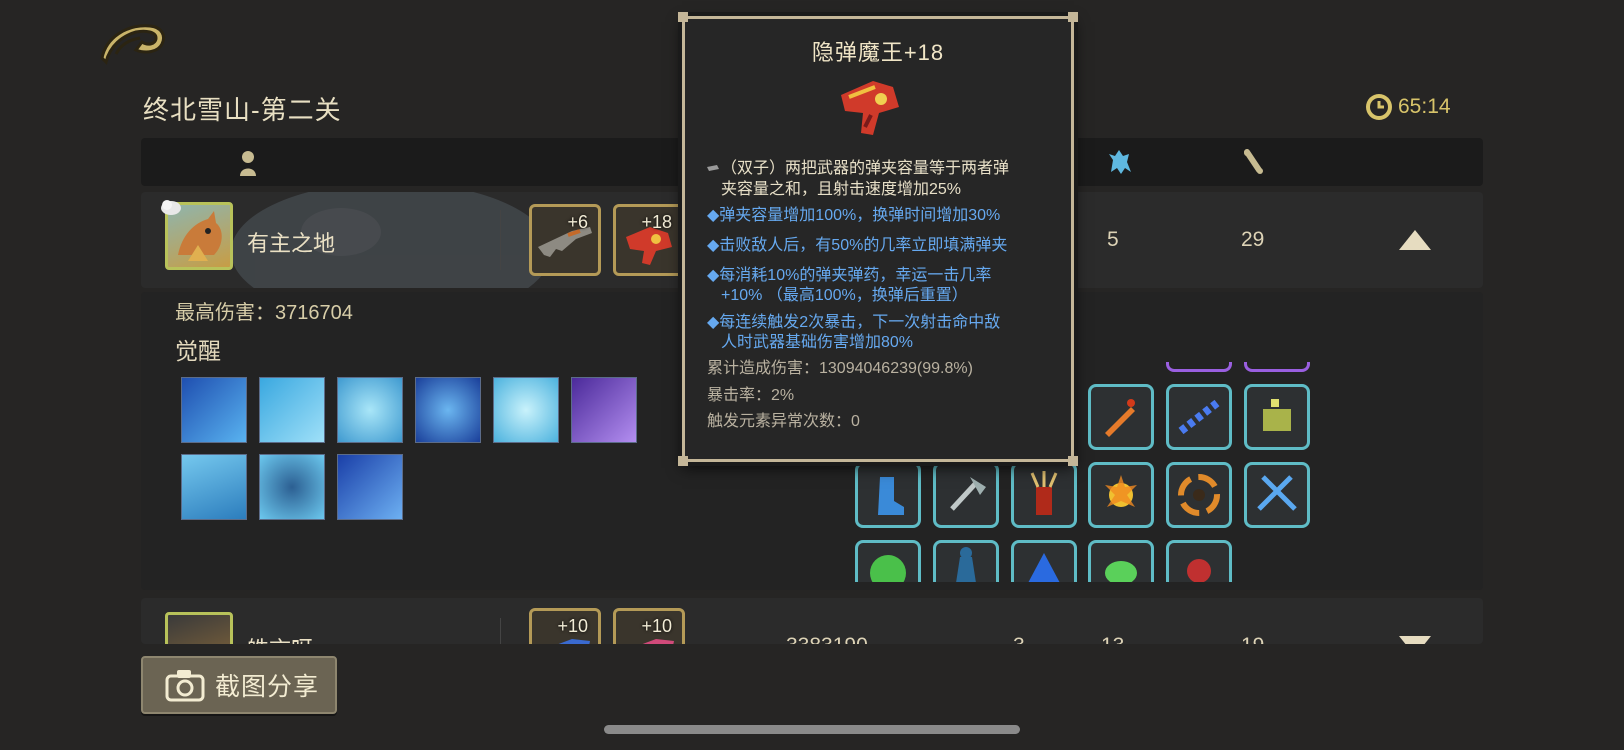  What do you see at coordinates (827, 639) in the screenshot?
I see `stat-damage: 3383190` at bounding box center [827, 639].